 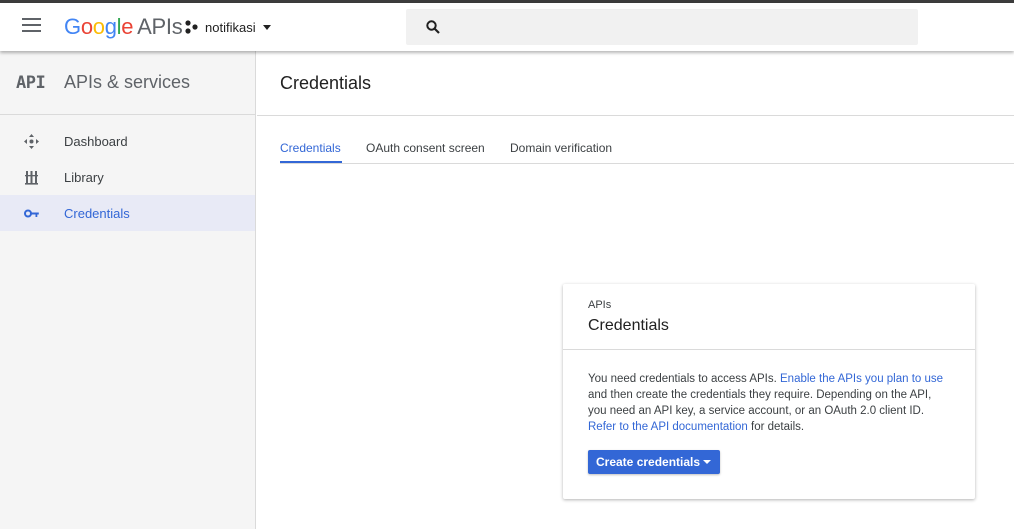 I want to click on tab-domain-verification: Domain verification, so click(x=561, y=148).